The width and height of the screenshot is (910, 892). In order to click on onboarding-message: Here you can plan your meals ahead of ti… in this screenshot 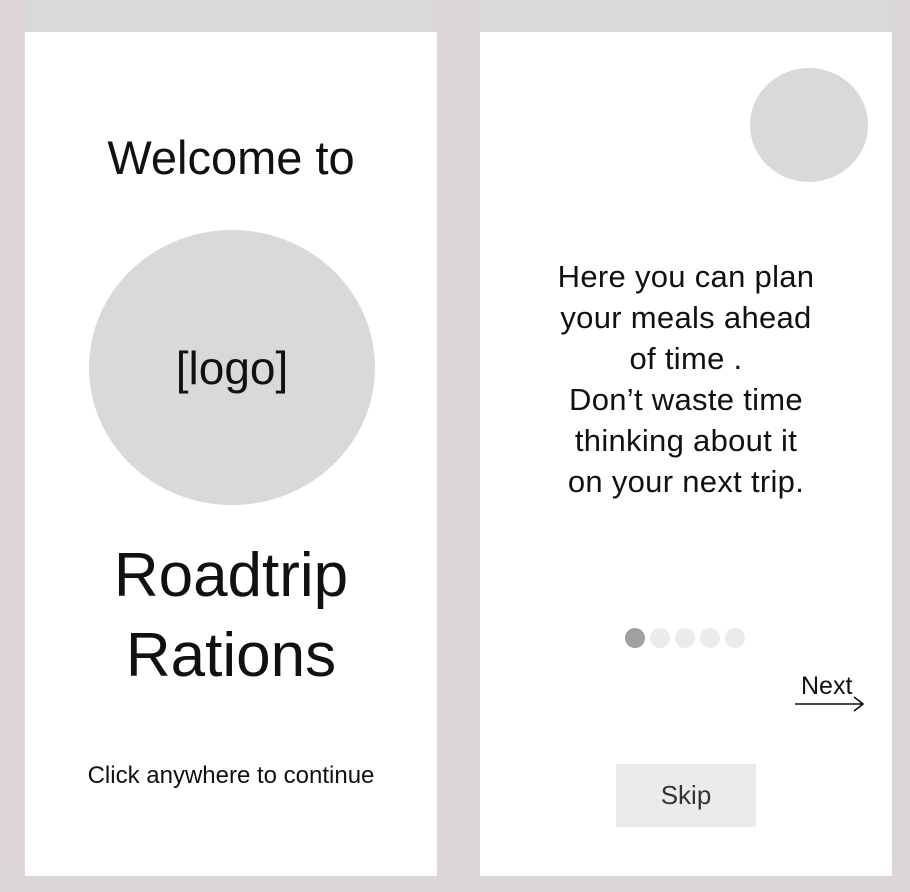, I will do `click(686, 379)`.